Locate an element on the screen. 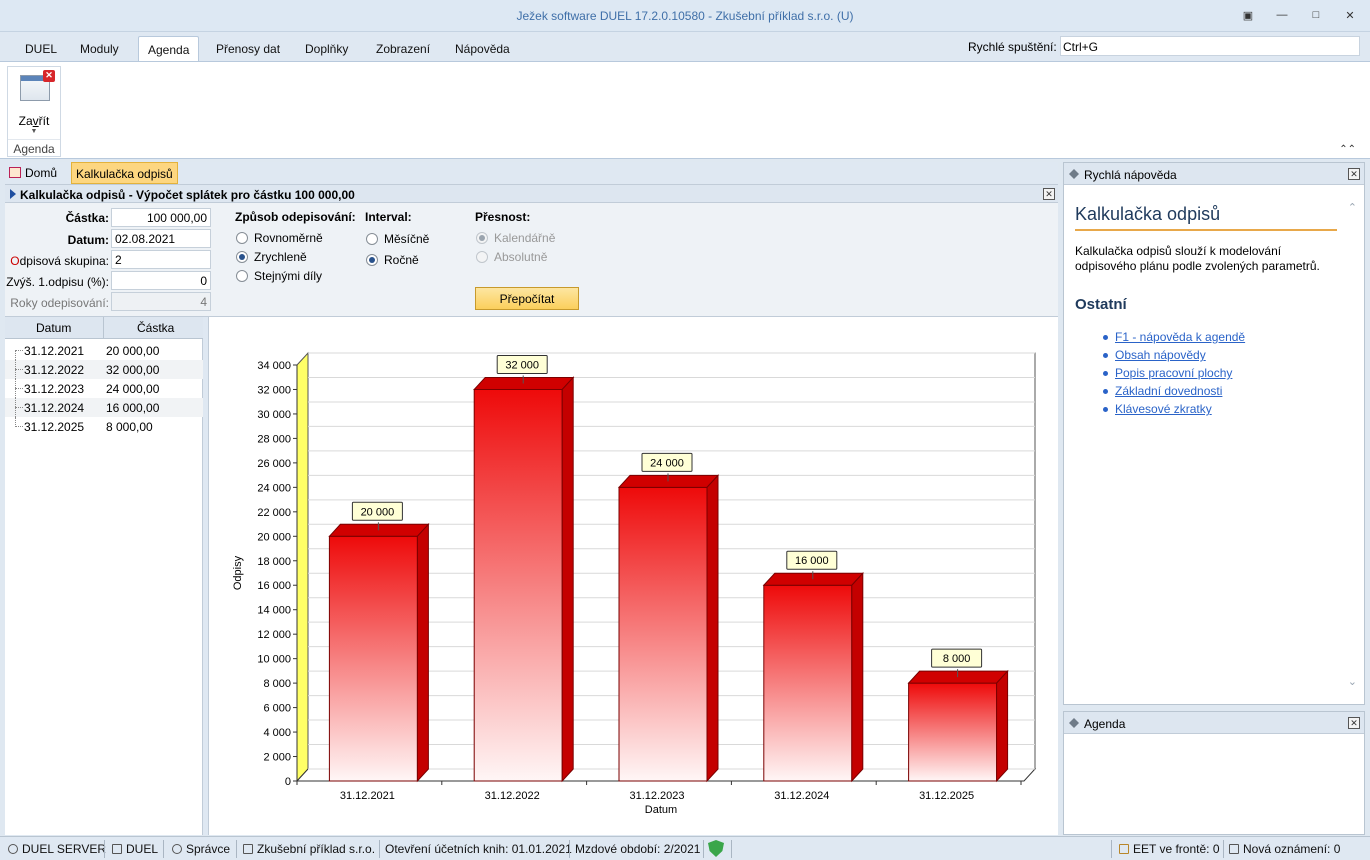 This screenshot has height=860, width=1370. tab-depreciation-calculator: Kalkulačka odpisů is located at coordinates (124, 173).